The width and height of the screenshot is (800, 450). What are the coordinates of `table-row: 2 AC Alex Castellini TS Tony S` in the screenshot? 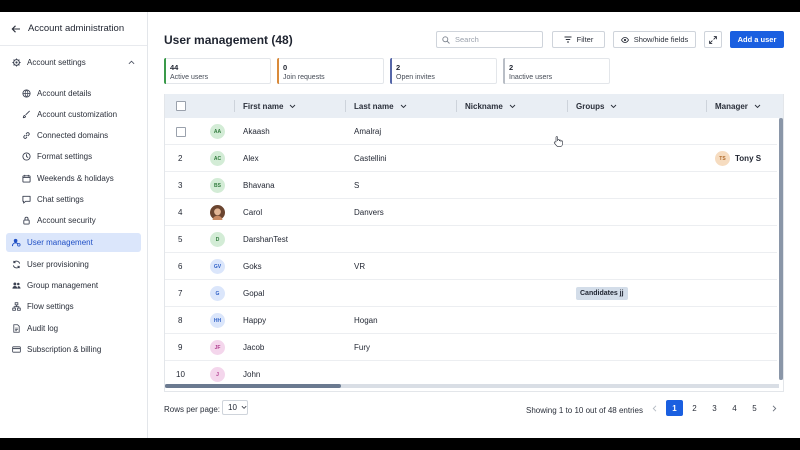 It's located at (471, 158).